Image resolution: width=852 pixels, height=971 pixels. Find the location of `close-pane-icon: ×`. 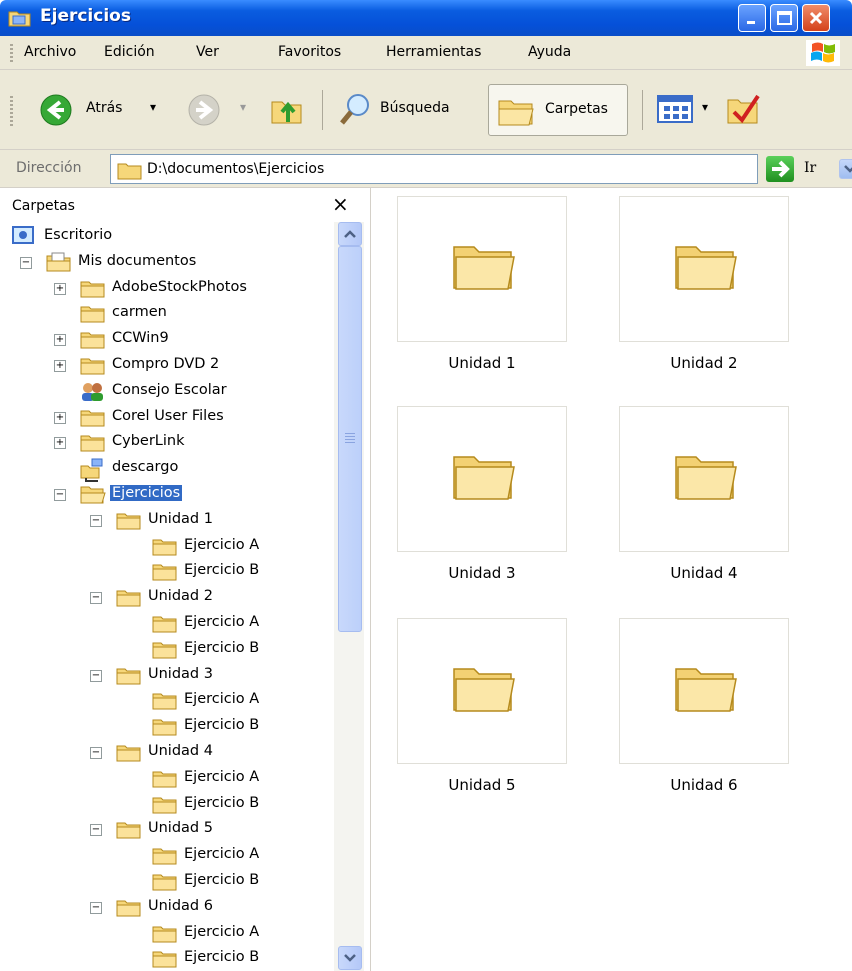

close-pane-icon: × is located at coordinates (340, 204).